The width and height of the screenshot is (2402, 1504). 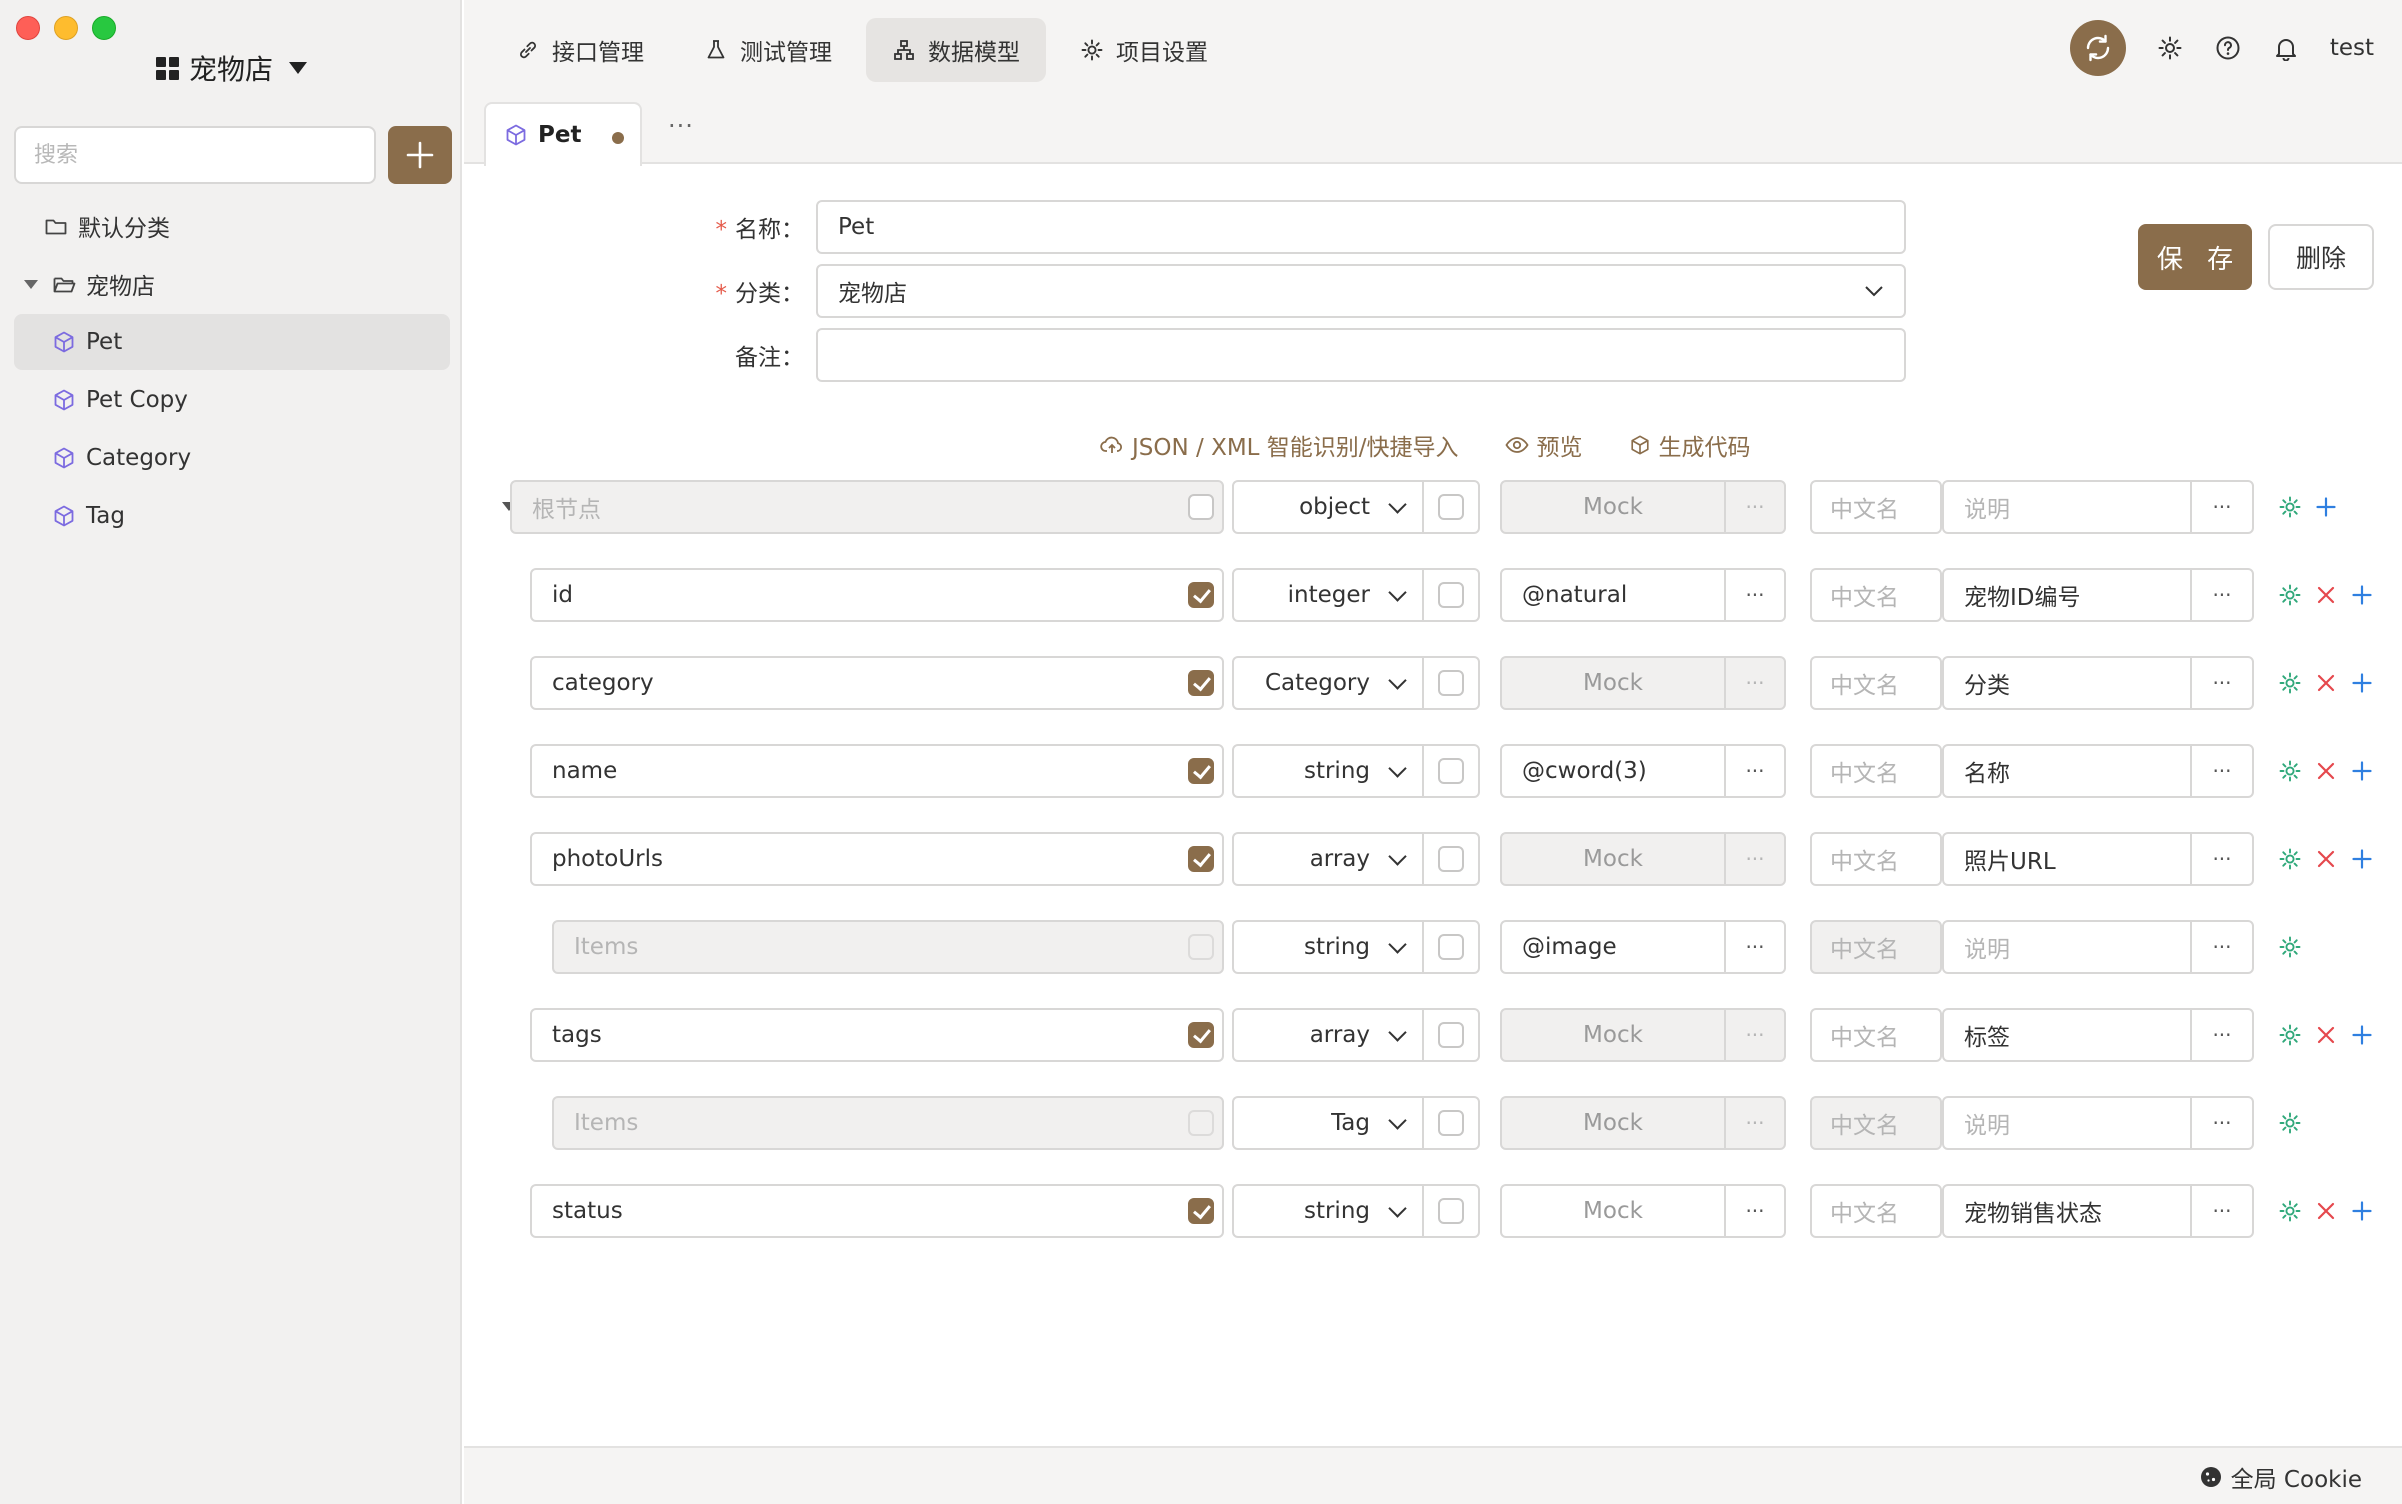 I want to click on tab-3: 项目设置, so click(x=1144, y=50).